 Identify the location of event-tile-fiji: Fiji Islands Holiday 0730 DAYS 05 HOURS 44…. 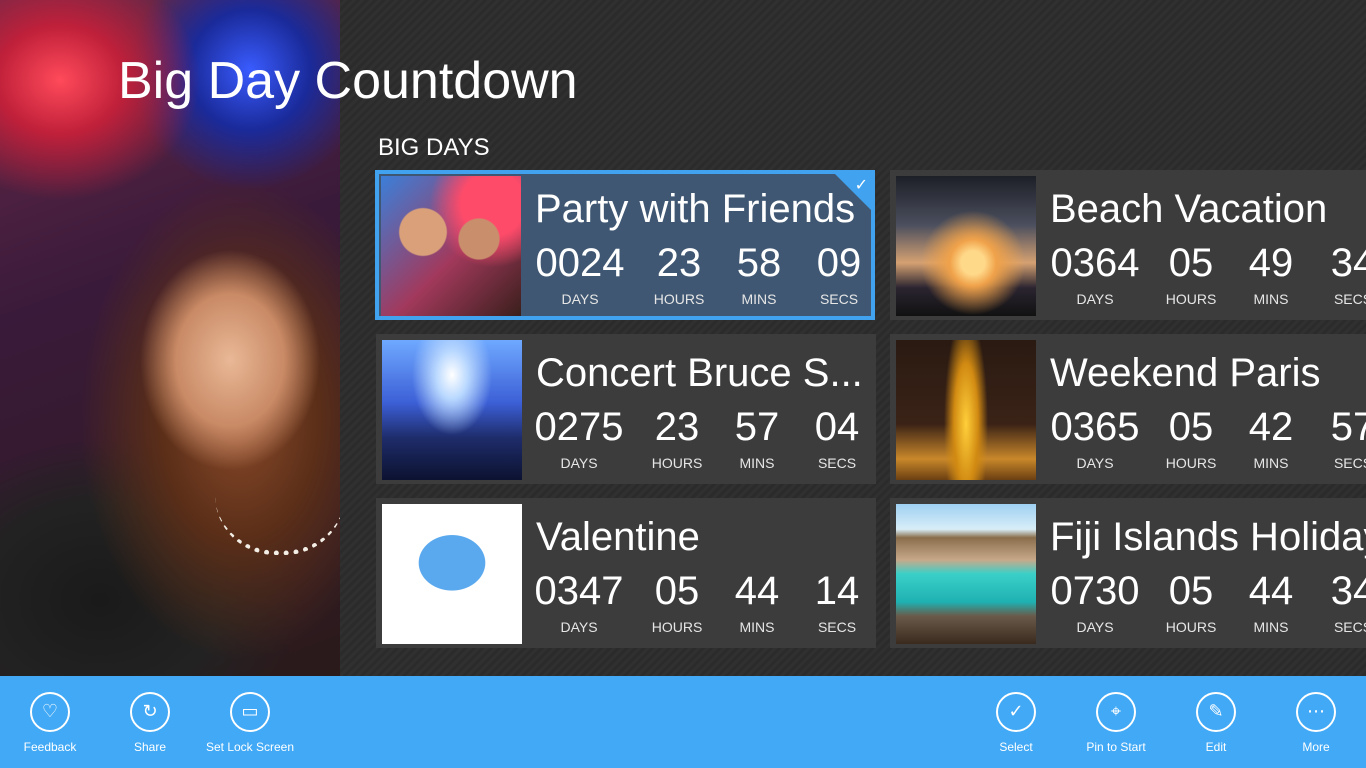
(1128, 573).